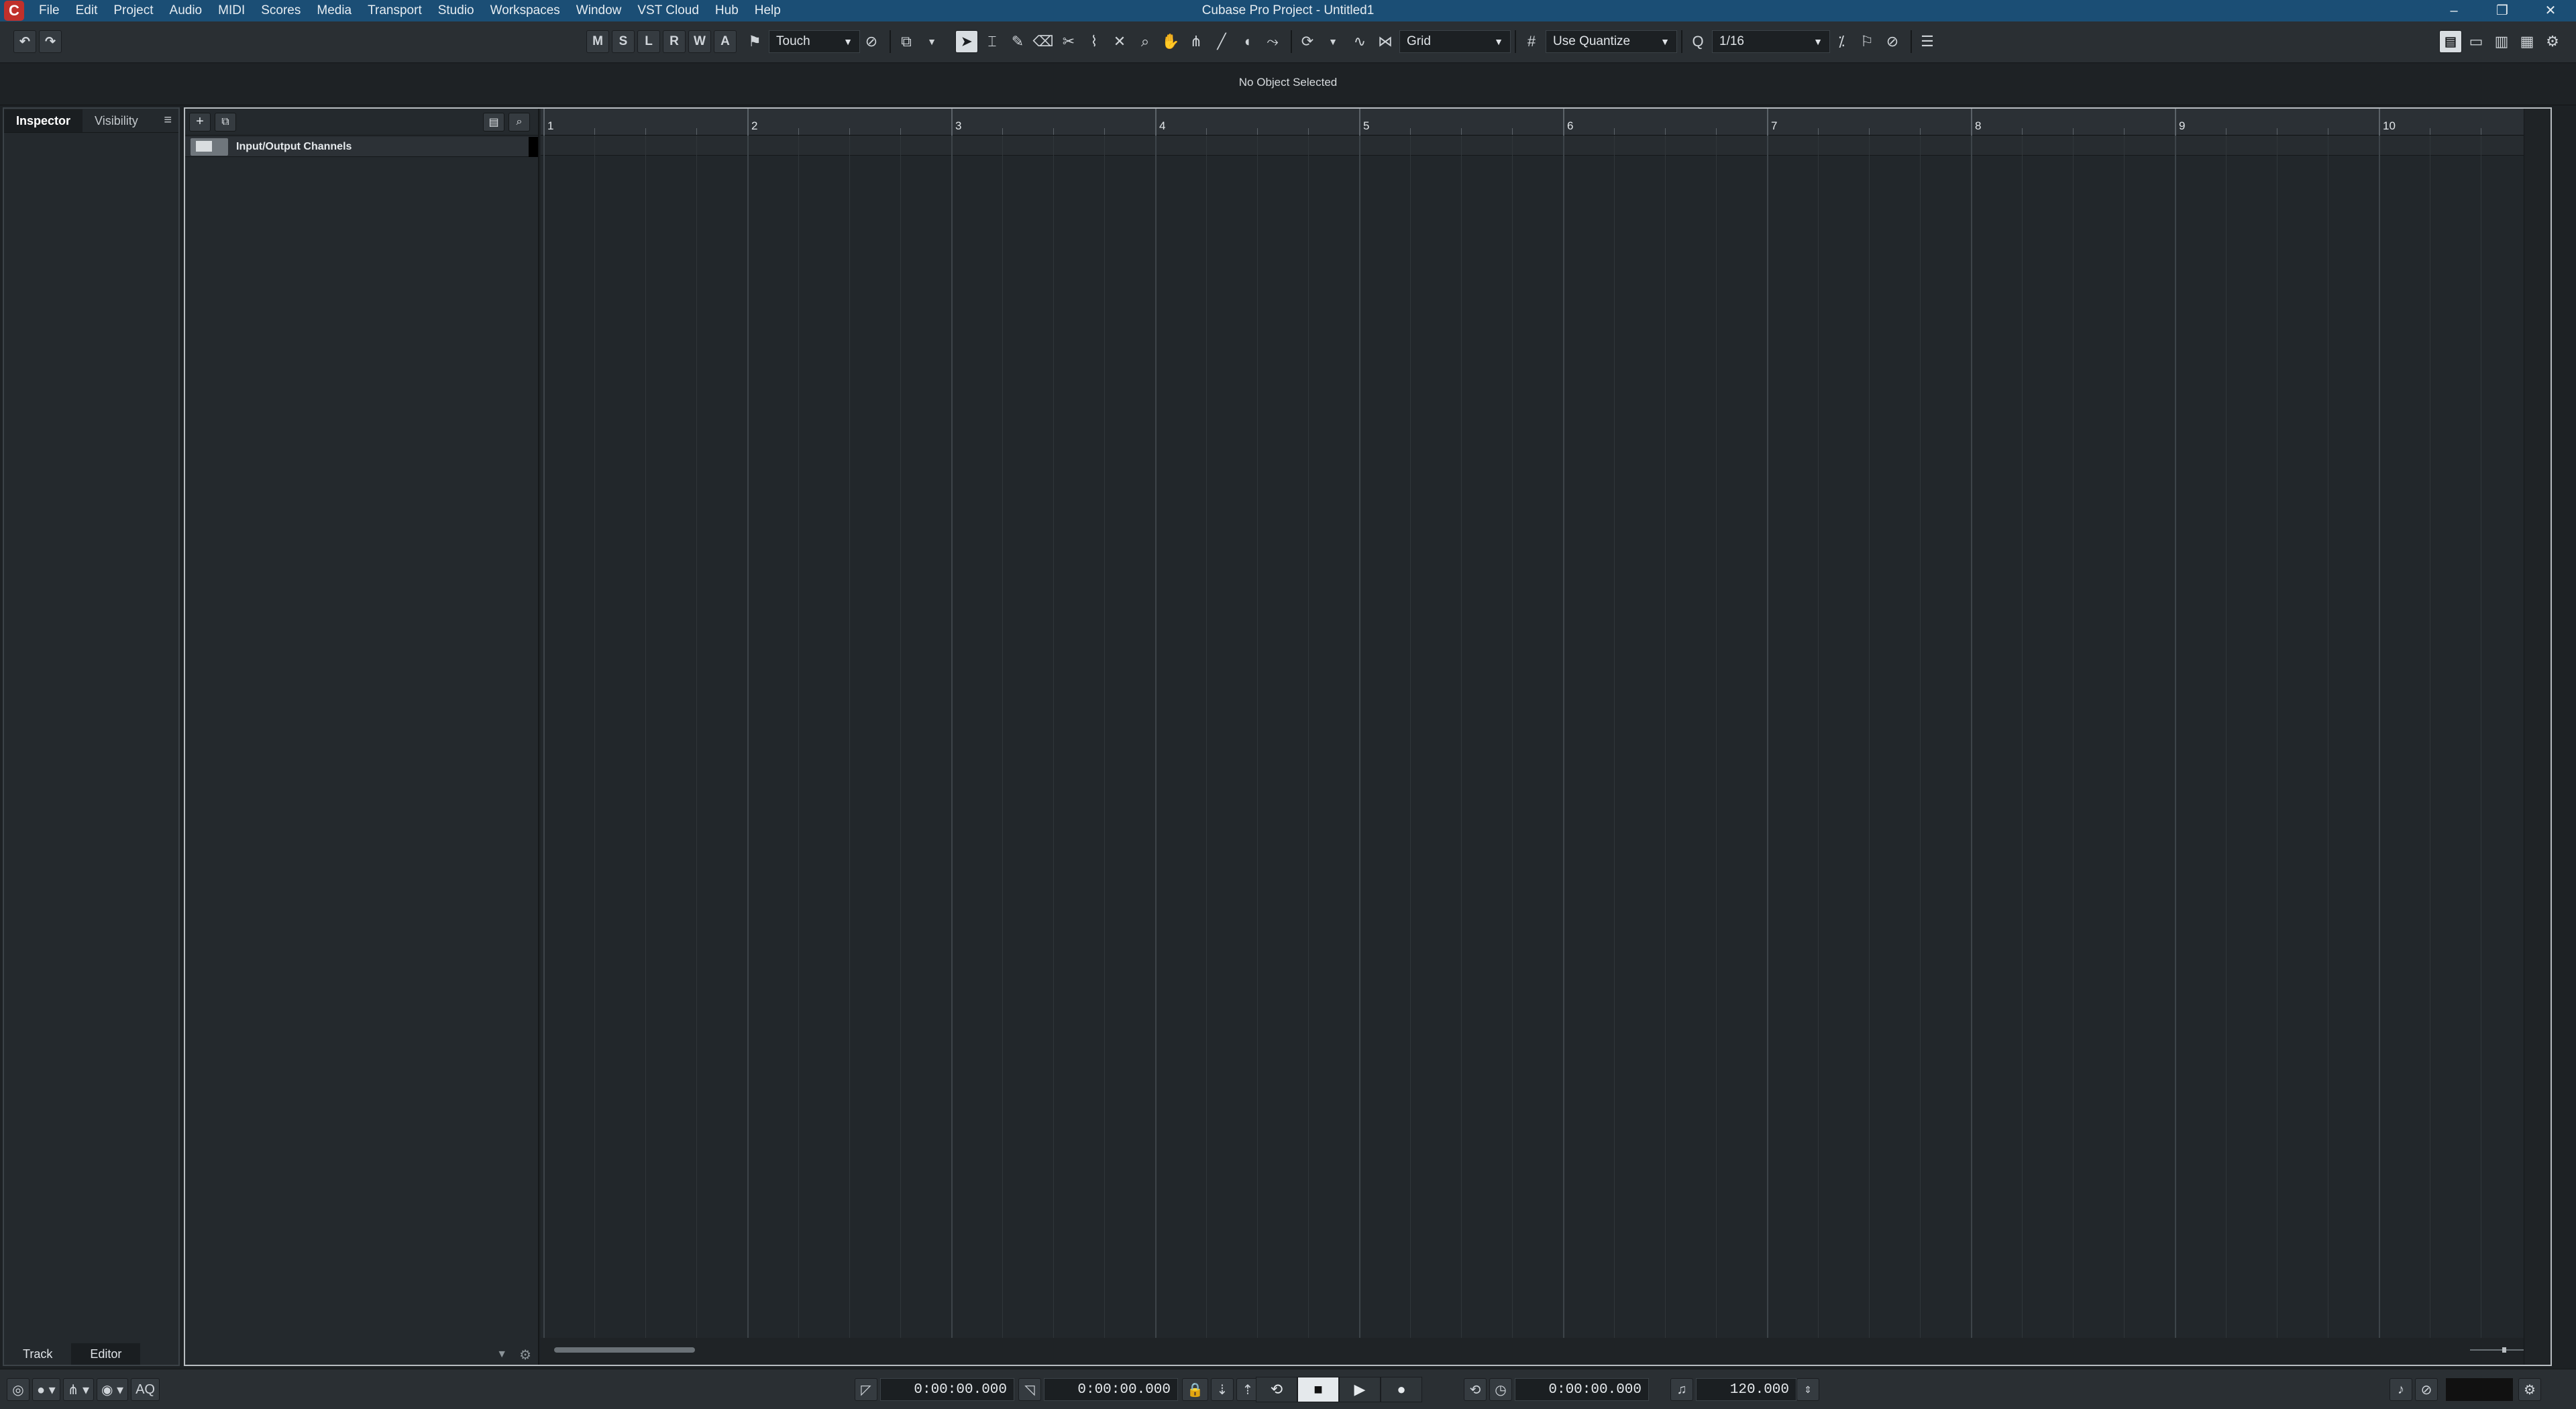 The width and height of the screenshot is (2576, 1409). What do you see at coordinates (1867, 41) in the screenshot?
I see `quantize-flag-icon: ⚐` at bounding box center [1867, 41].